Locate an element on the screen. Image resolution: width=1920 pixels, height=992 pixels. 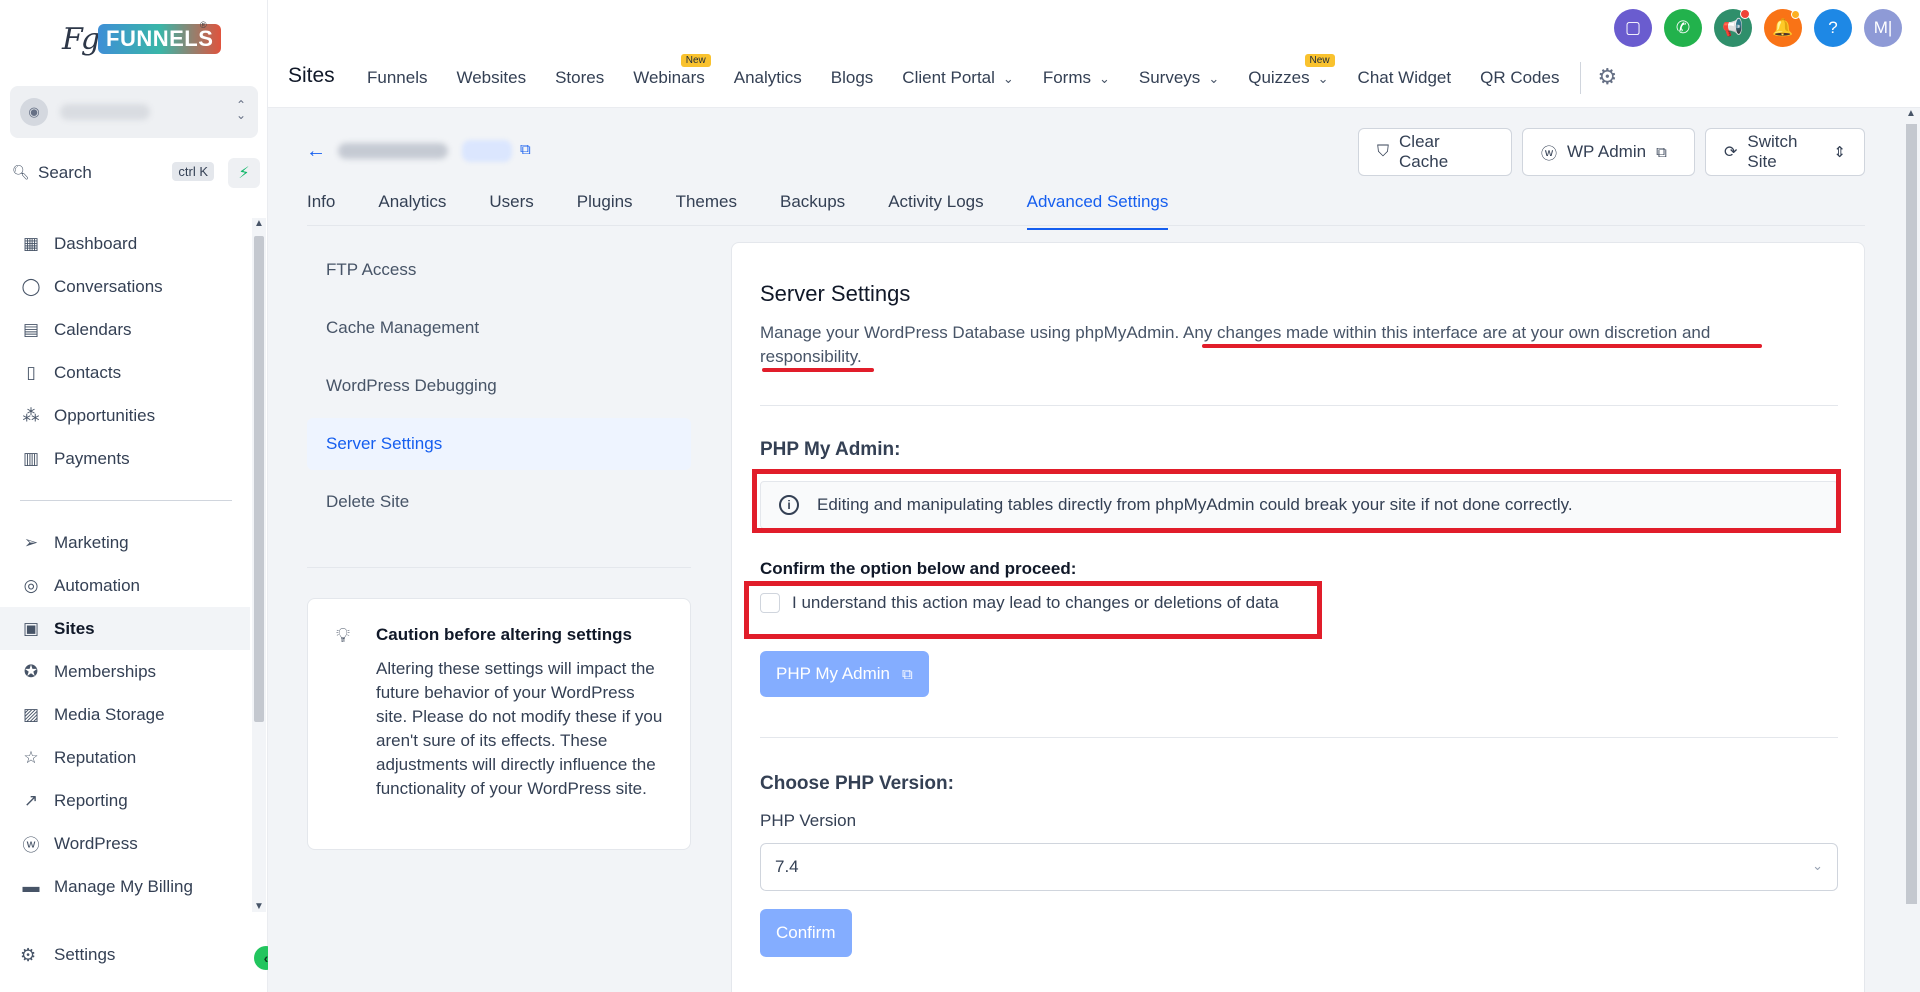
sidebar-scroll-thumb is located at coordinates (259, 479).